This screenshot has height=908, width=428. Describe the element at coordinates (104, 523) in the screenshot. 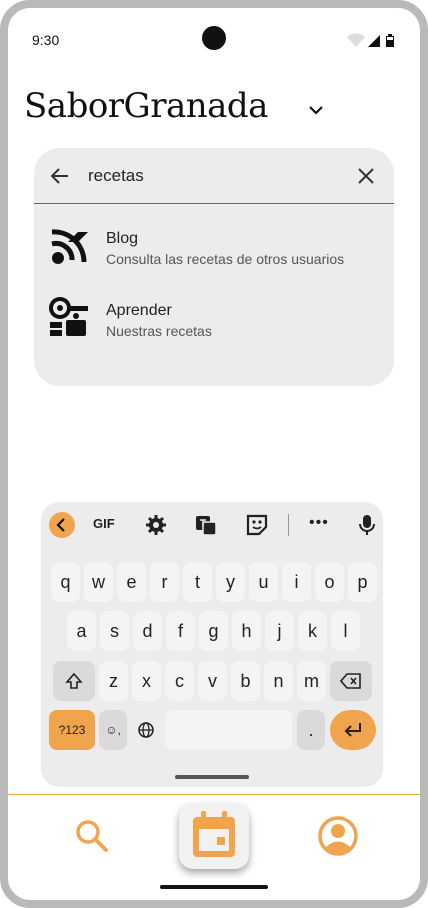

I see `gif-button: GIF` at that location.